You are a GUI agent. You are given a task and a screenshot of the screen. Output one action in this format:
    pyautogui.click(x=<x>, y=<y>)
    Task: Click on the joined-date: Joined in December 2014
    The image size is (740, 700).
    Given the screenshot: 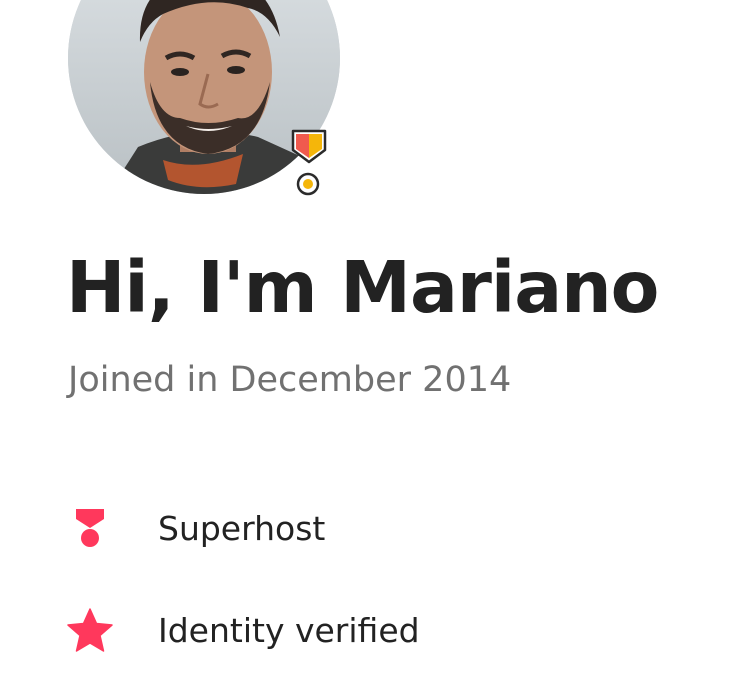 What is the action you would take?
    pyautogui.click(x=290, y=380)
    